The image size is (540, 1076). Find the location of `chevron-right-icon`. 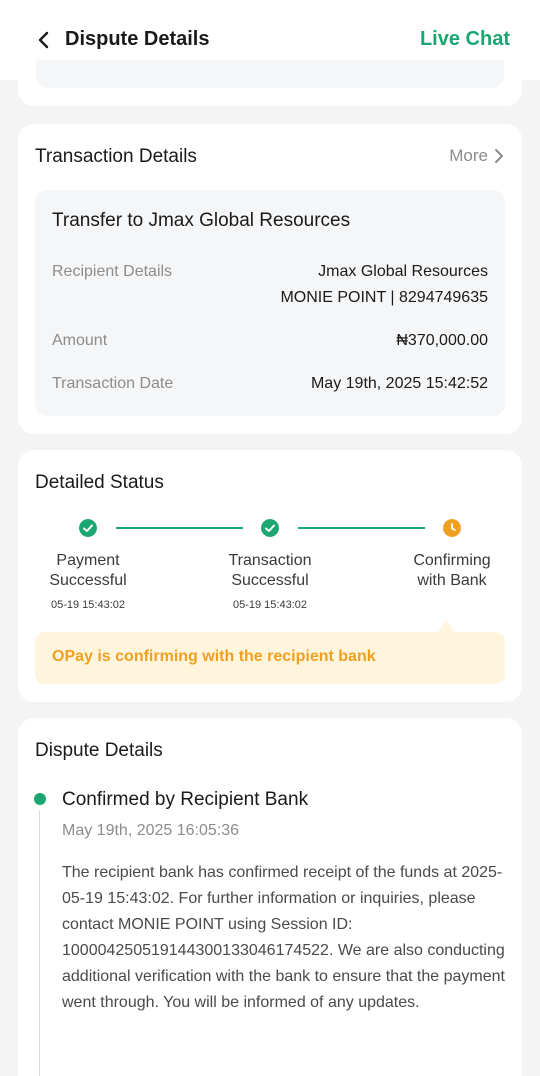

chevron-right-icon is located at coordinates (499, 156).